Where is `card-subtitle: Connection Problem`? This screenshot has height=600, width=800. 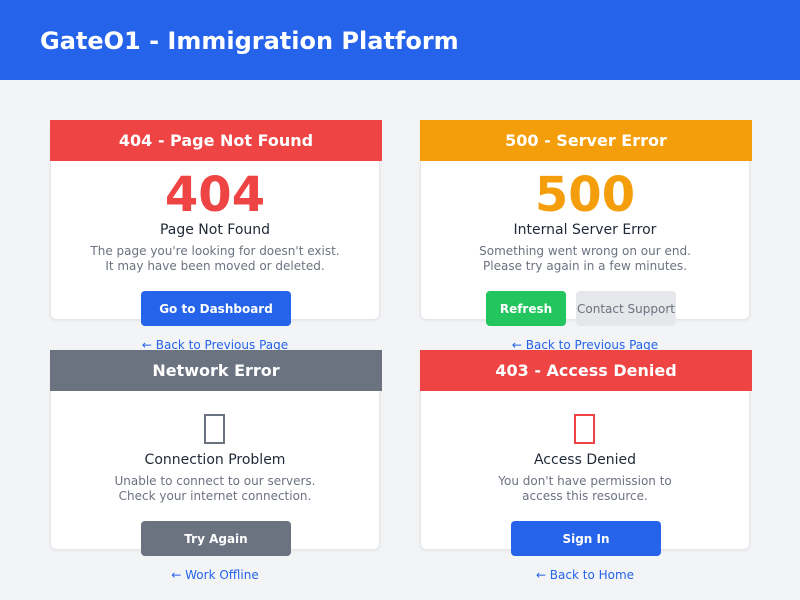 card-subtitle: Connection Problem is located at coordinates (215, 460).